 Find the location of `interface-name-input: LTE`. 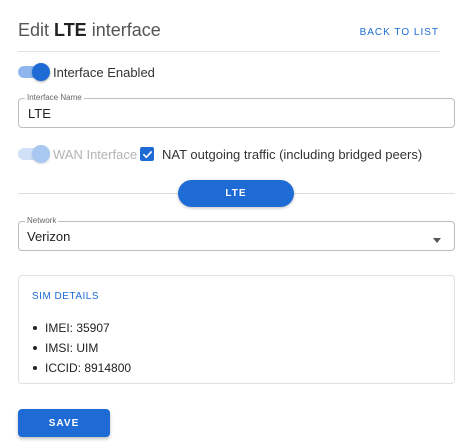

interface-name-input: LTE is located at coordinates (39, 113).